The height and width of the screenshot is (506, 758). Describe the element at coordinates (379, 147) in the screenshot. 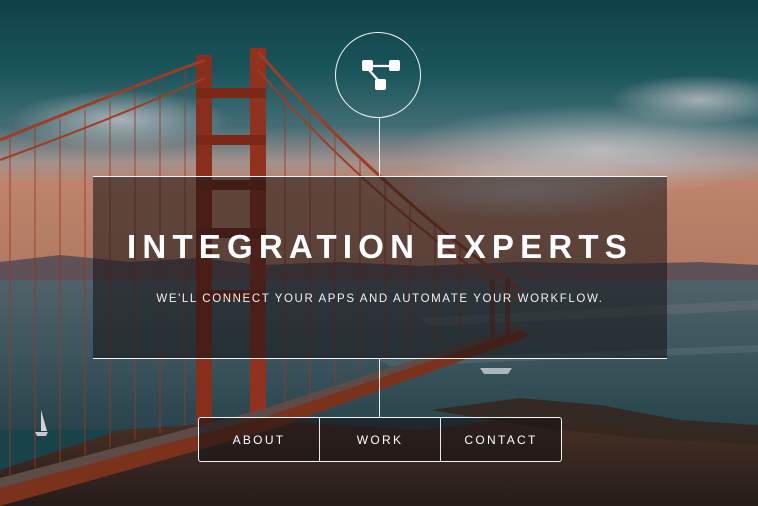

I see `connector-line-top` at that location.